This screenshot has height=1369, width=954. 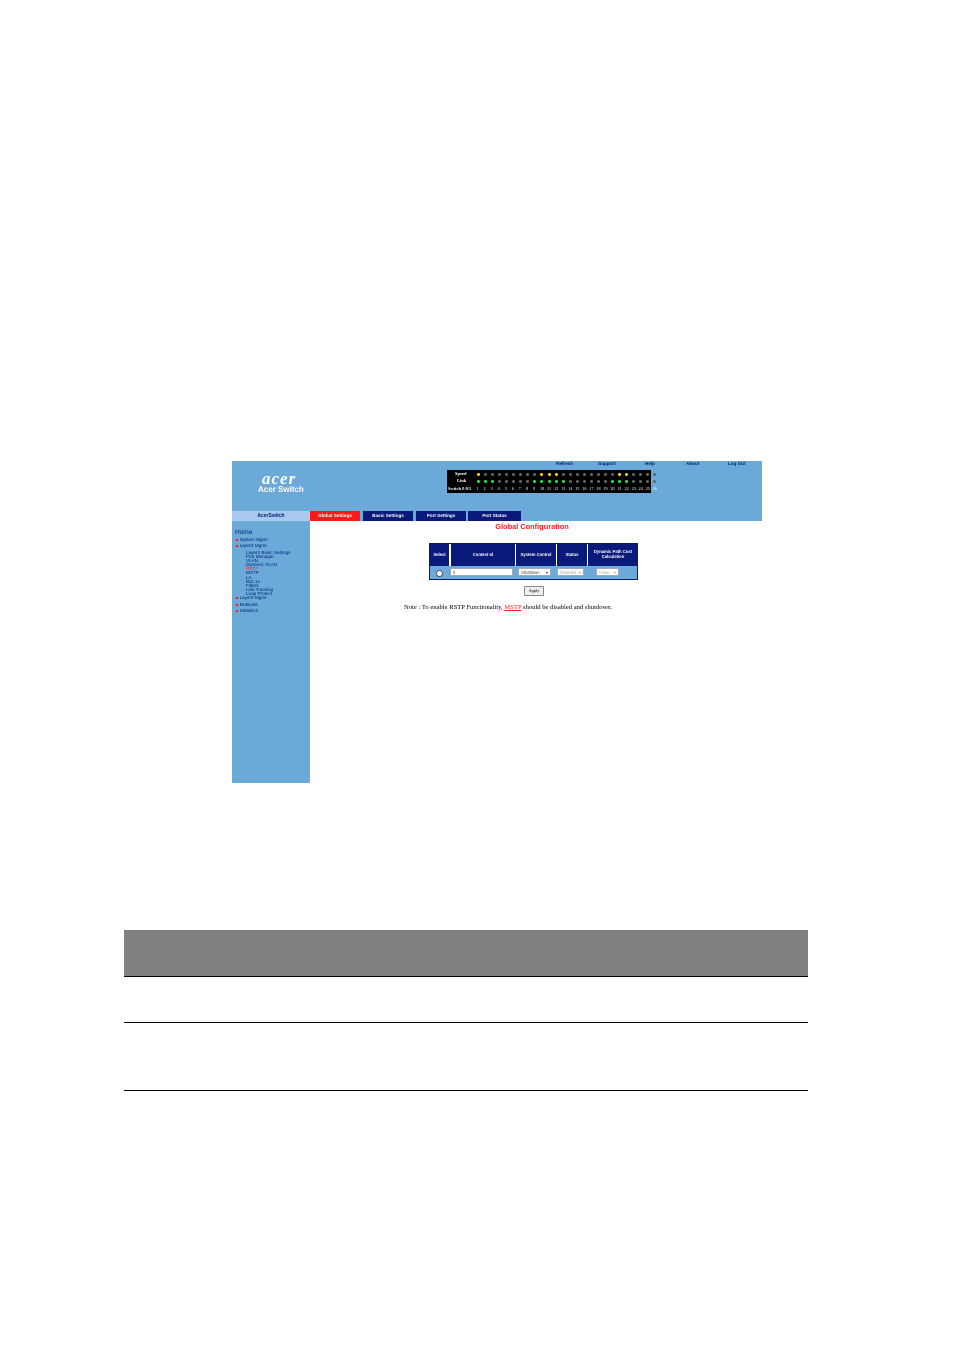 What do you see at coordinates (605, 488) in the screenshot?
I see `port-number: 19` at bounding box center [605, 488].